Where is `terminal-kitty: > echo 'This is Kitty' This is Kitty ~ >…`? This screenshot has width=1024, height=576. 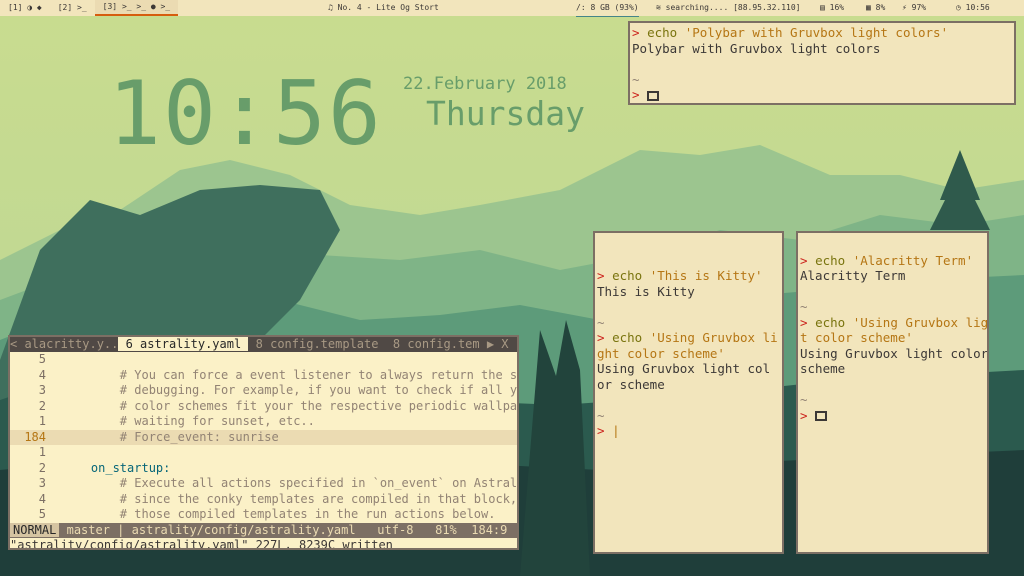
terminal-kitty: > echo 'This is Kitty' This is Kitty ~ >… is located at coordinates (688, 392).